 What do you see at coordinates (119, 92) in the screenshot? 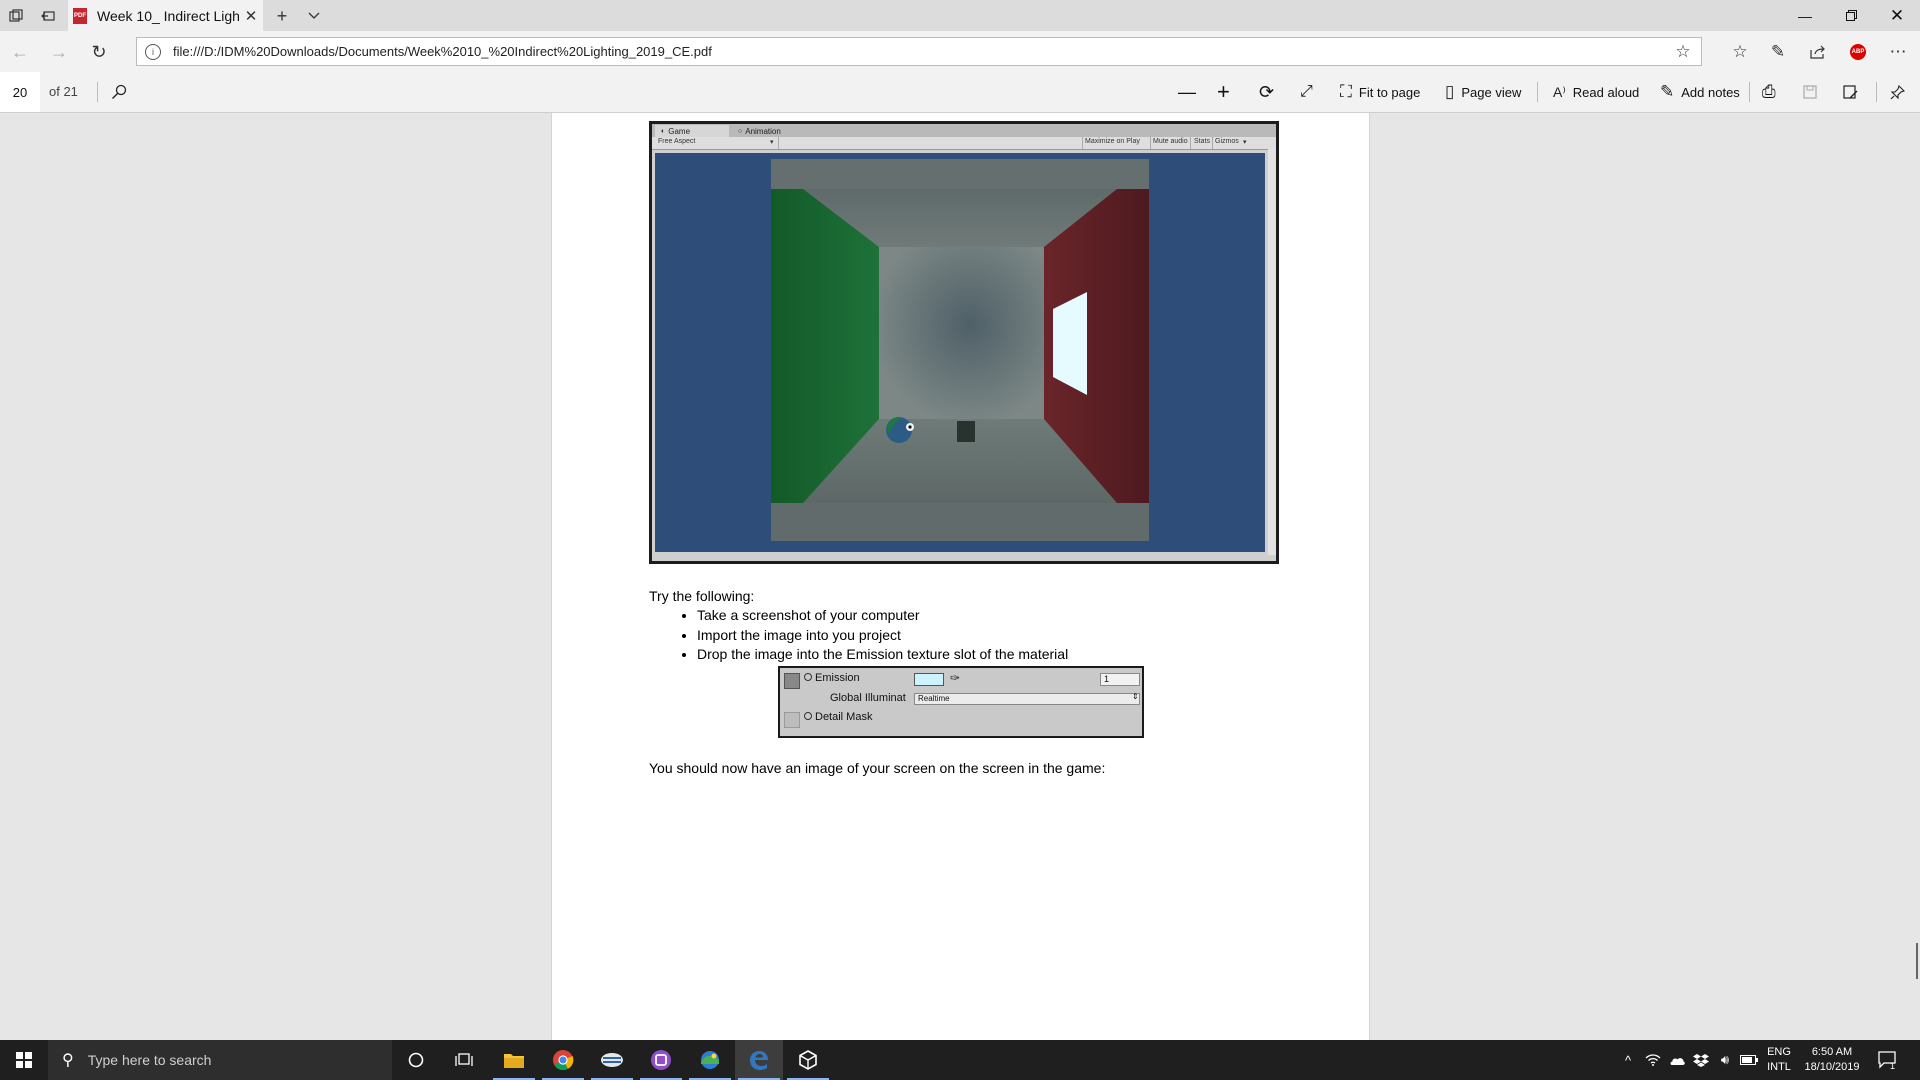
I see `find-in-document-icon` at bounding box center [119, 92].